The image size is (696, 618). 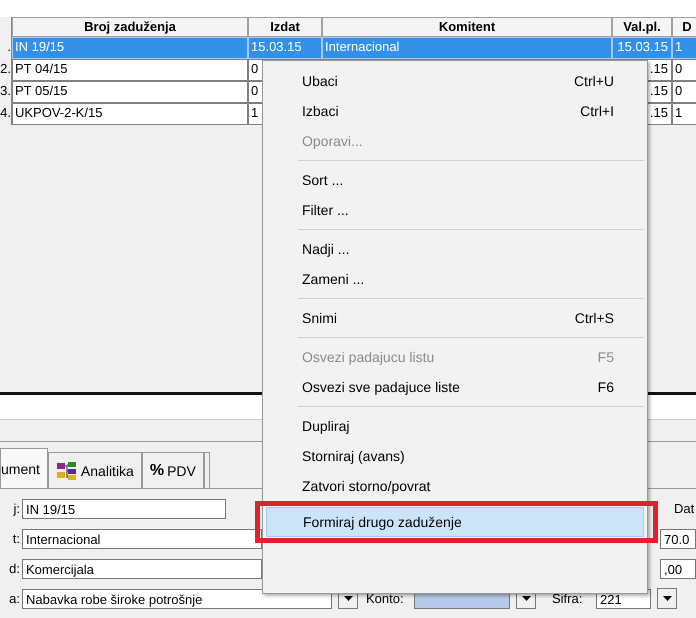 What do you see at coordinates (130, 92) in the screenshot?
I see `table-cell: PT 05/15` at bounding box center [130, 92].